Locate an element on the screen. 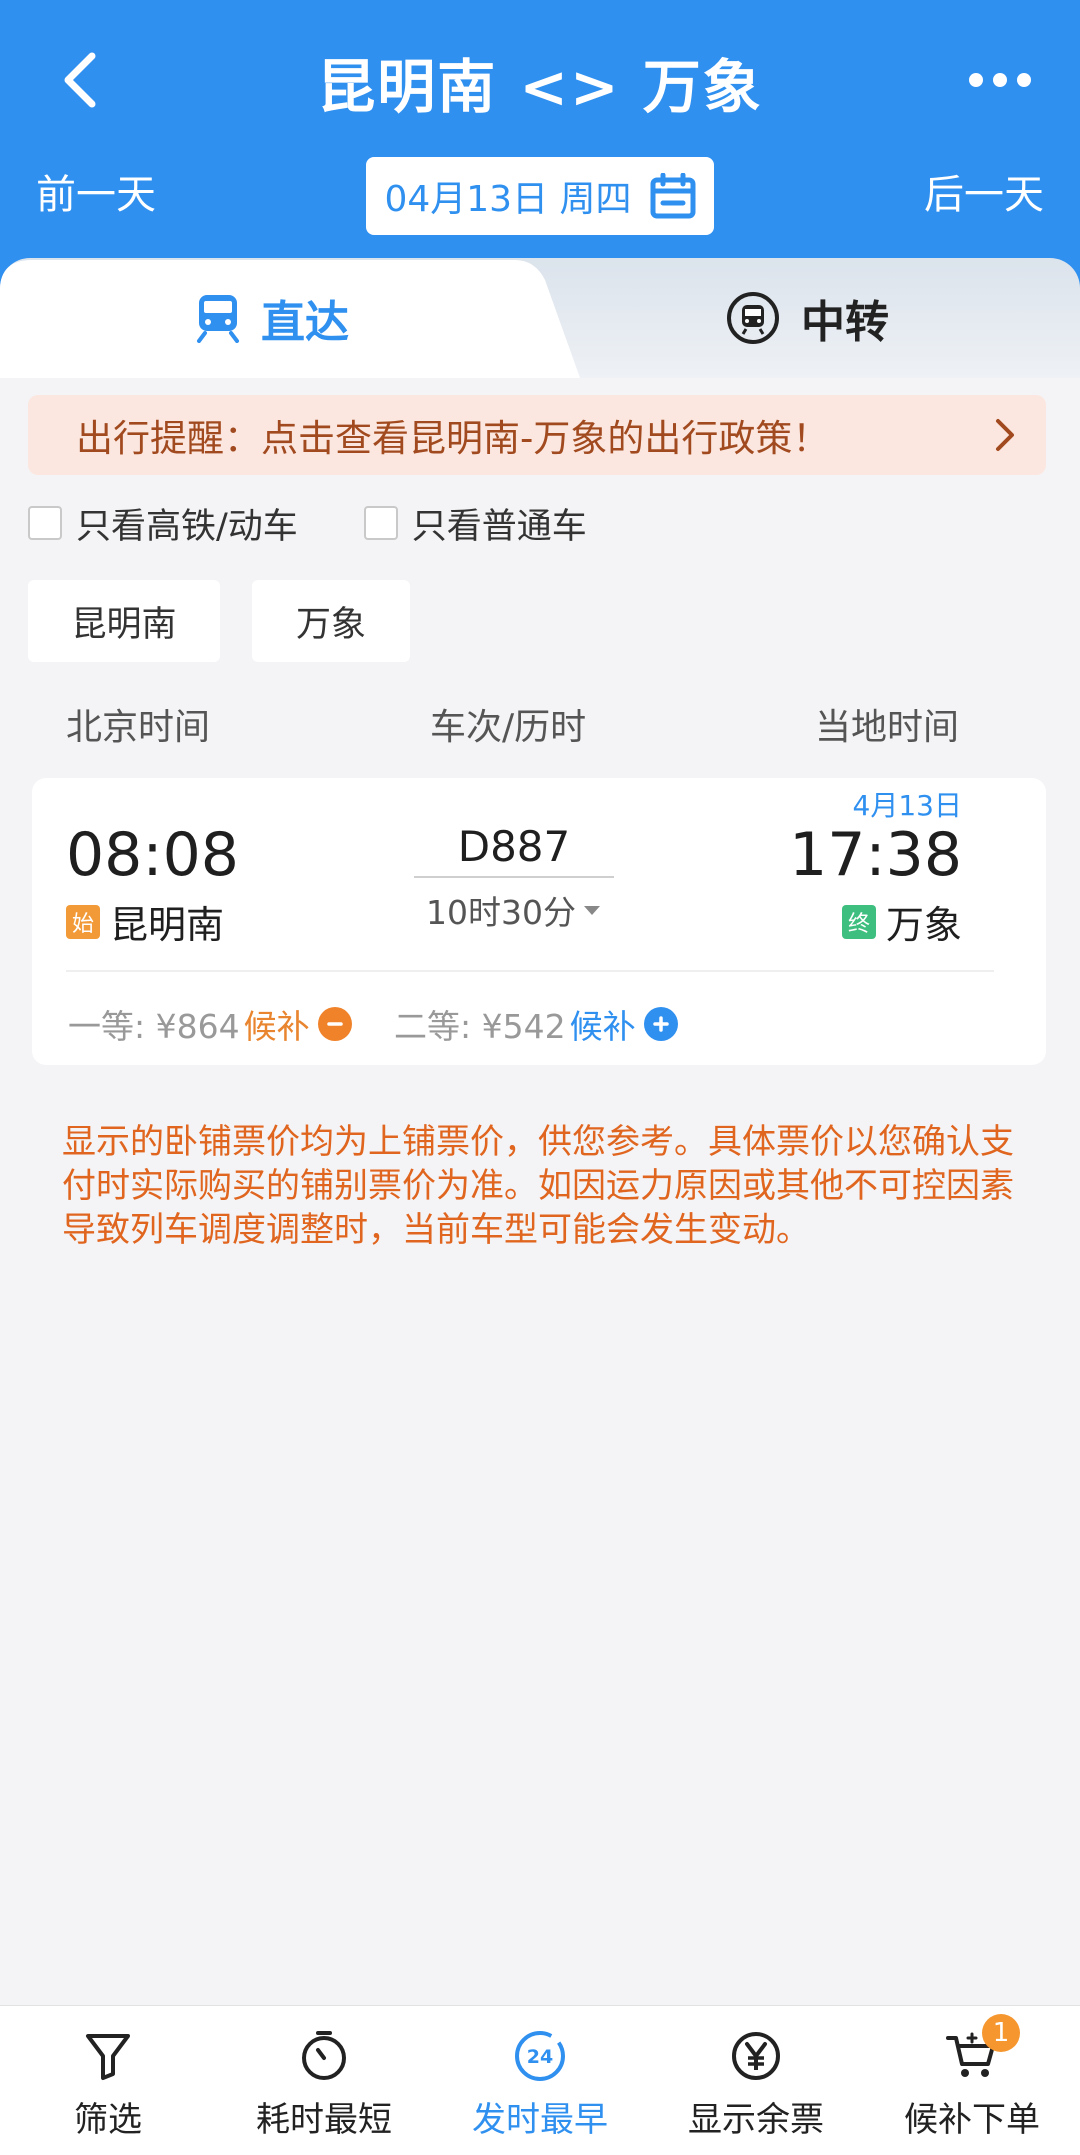  arrive-station: 终 万象 is located at coordinates (901, 921).